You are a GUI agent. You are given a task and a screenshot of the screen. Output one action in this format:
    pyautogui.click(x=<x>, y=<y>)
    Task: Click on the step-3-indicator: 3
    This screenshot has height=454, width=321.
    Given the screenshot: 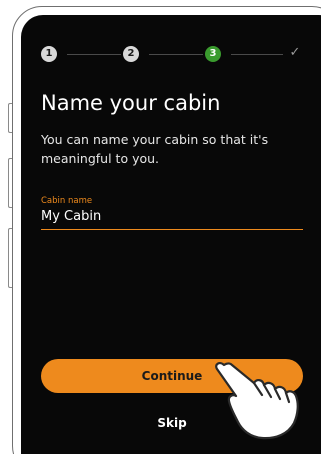 What is the action you would take?
    pyautogui.click(x=213, y=54)
    